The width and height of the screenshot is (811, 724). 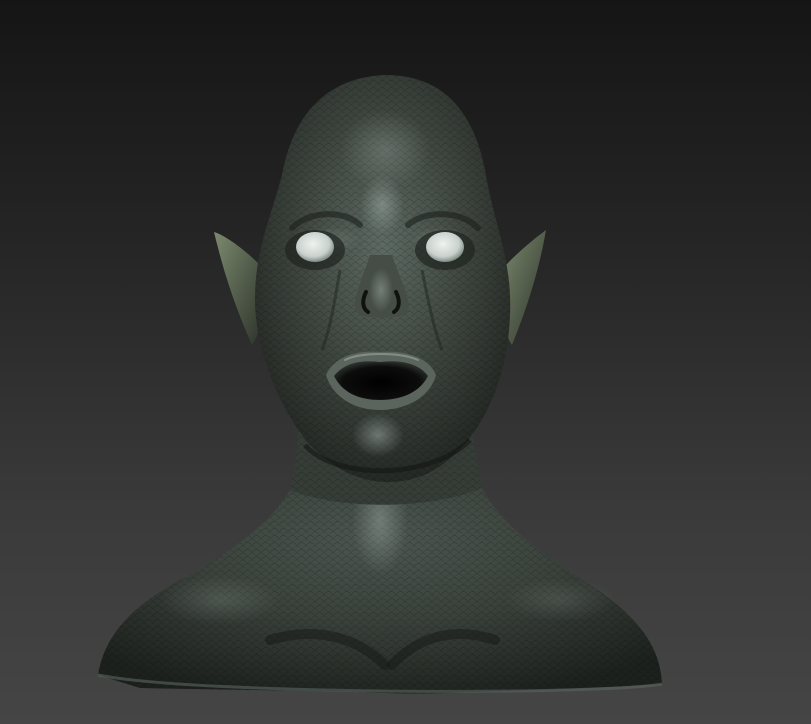 I want to click on right-eye, so click(x=445, y=247).